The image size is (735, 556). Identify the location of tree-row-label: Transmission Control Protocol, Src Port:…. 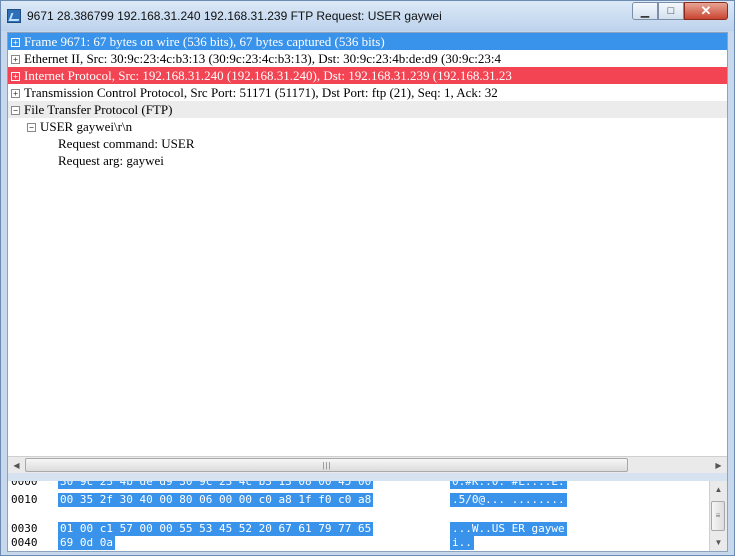
(261, 92).